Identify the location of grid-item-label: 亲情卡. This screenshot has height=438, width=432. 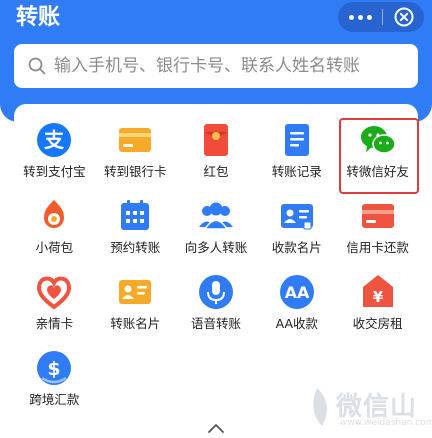
(54, 323).